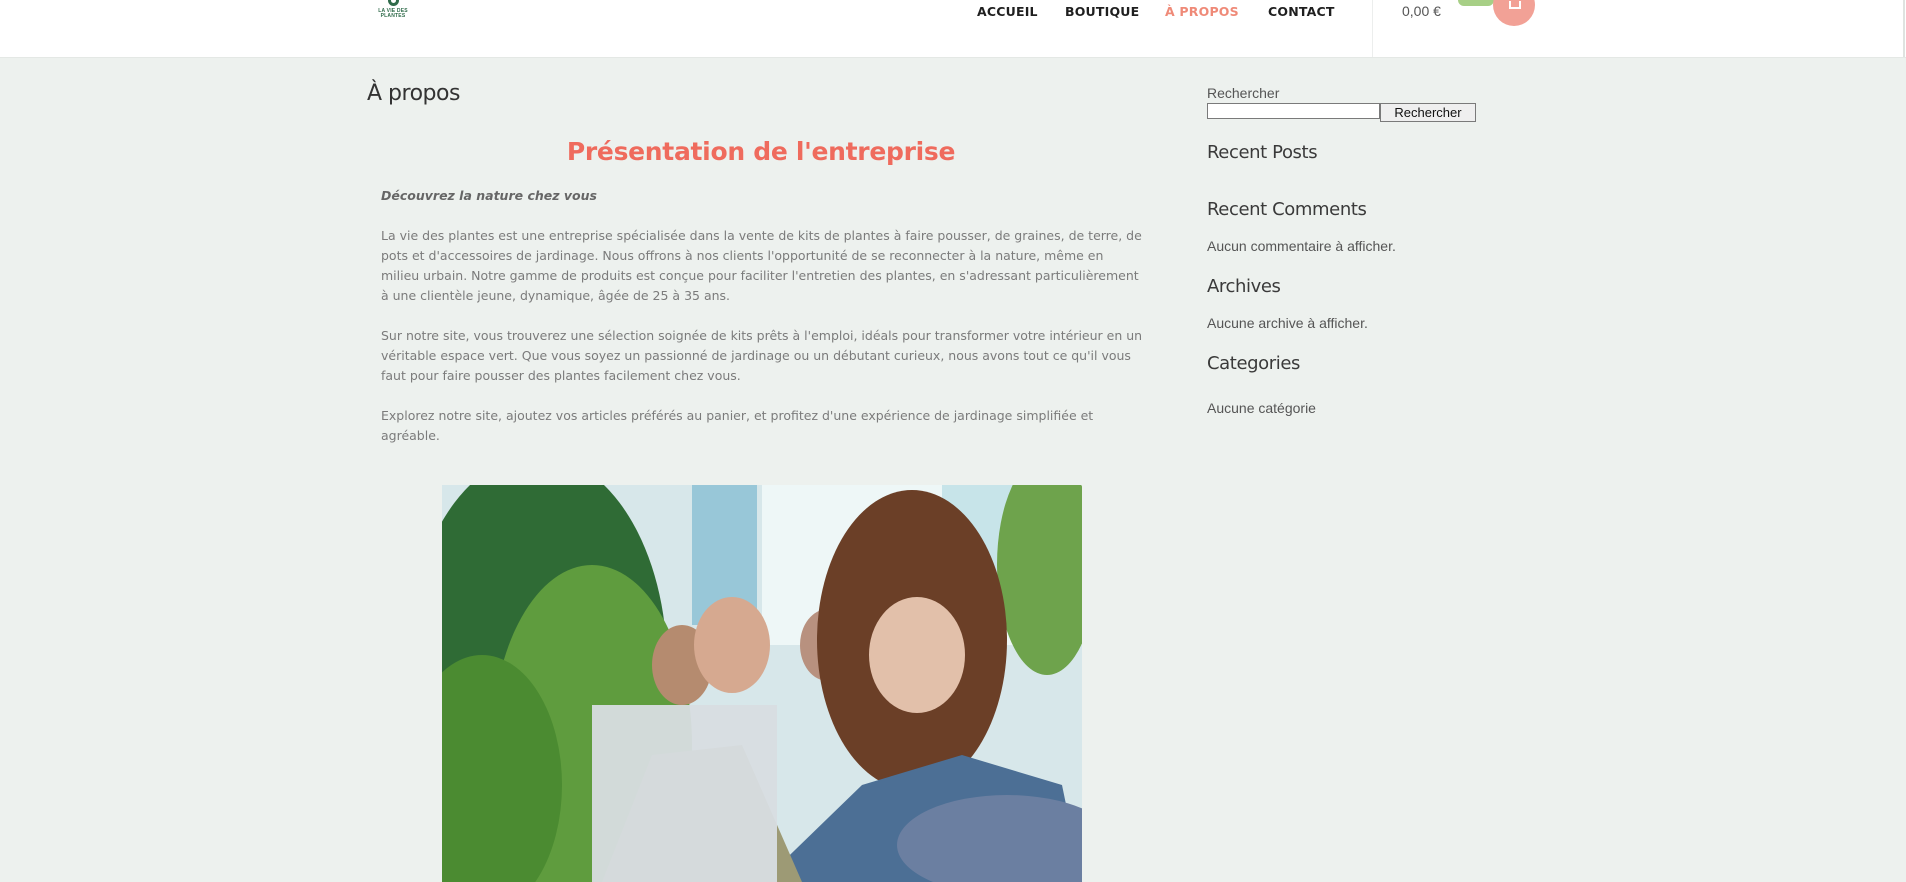 This screenshot has width=1906, height=882. I want to click on cart-icon, so click(1515, 5).